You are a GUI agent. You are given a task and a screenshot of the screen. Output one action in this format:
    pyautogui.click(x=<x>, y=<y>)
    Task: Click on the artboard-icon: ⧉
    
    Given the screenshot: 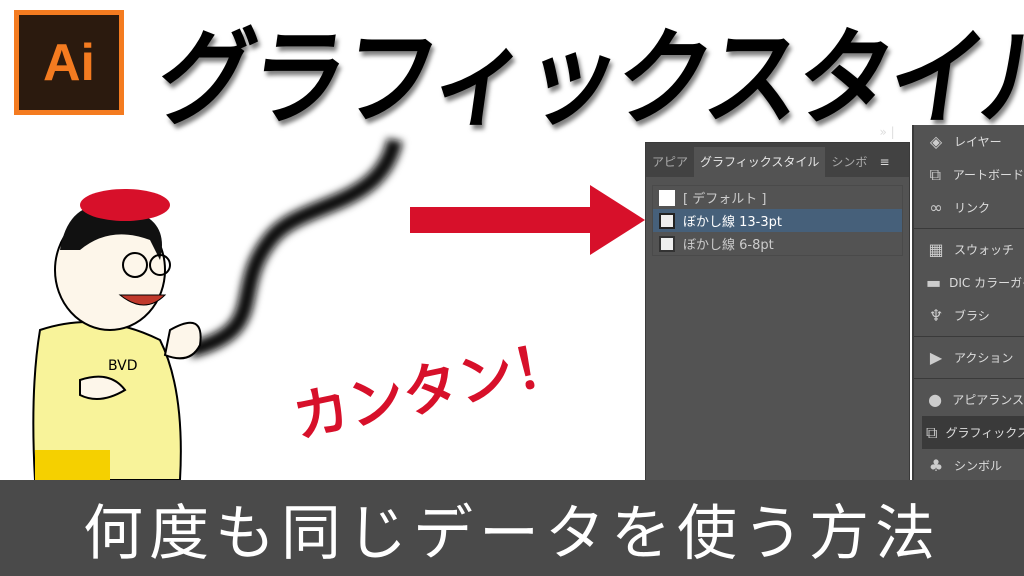 What is the action you would take?
    pyautogui.click(x=935, y=174)
    